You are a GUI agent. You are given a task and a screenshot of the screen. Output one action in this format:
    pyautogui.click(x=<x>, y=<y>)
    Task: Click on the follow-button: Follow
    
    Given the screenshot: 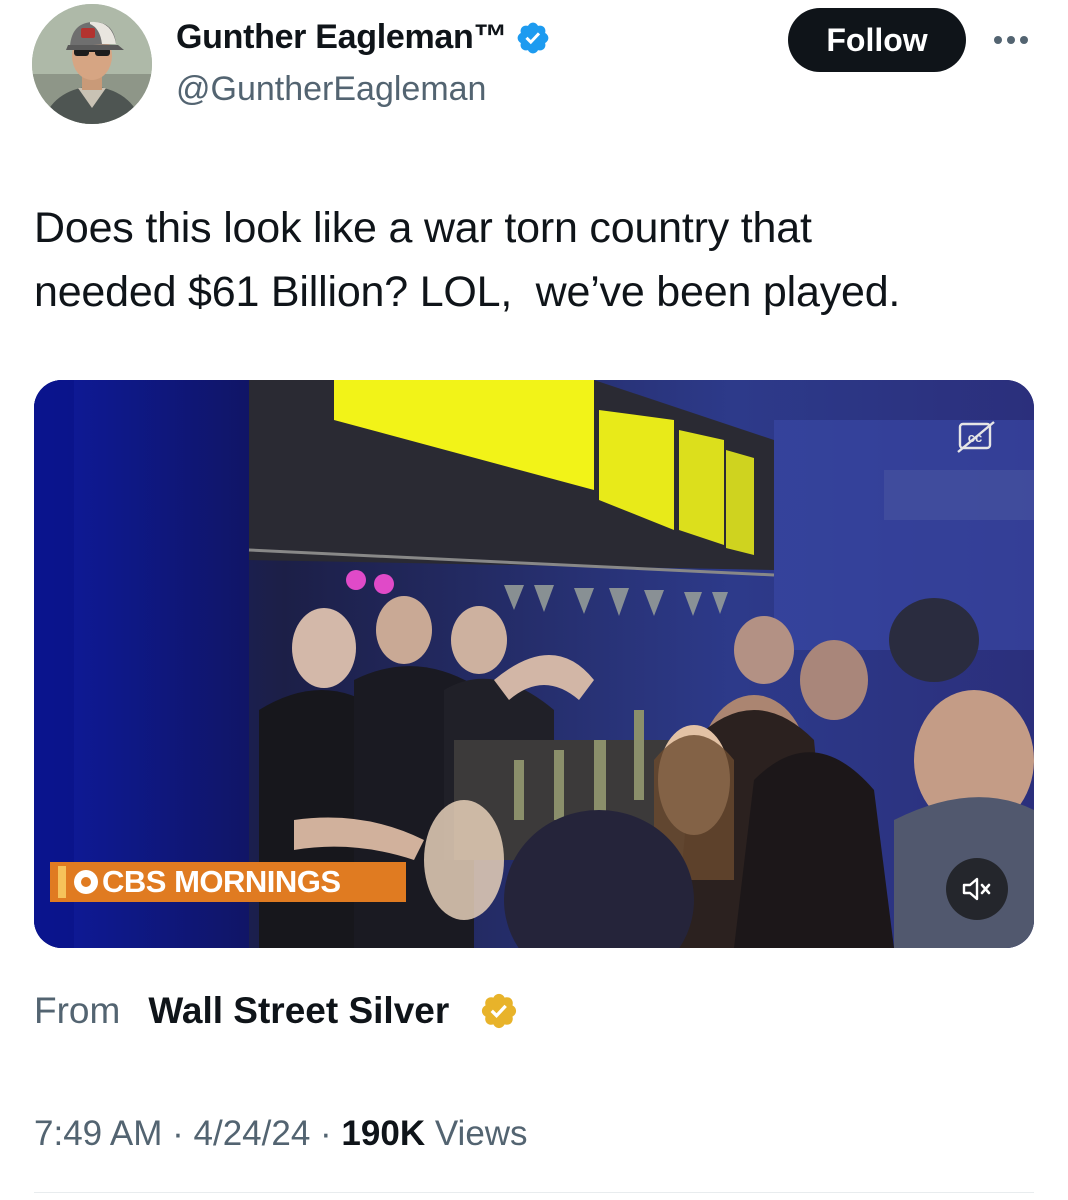 What is the action you would take?
    pyautogui.click(x=877, y=40)
    